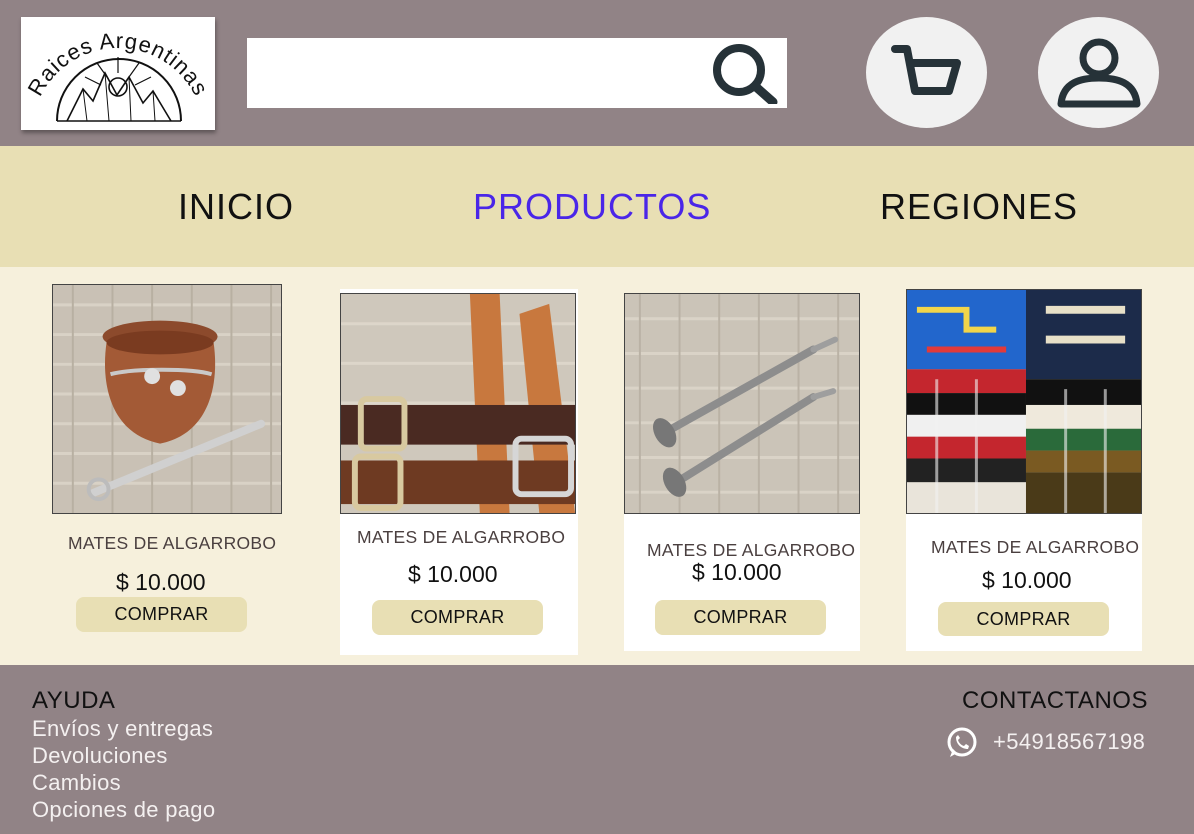  I want to click on logo-image: Raices Argentinas, so click(118, 75).